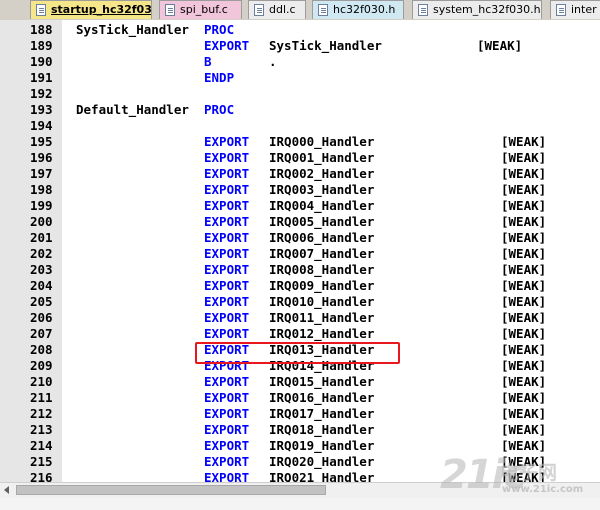 The image size is (600, 510). I want to click on line-number: 213, so click(41, 429).